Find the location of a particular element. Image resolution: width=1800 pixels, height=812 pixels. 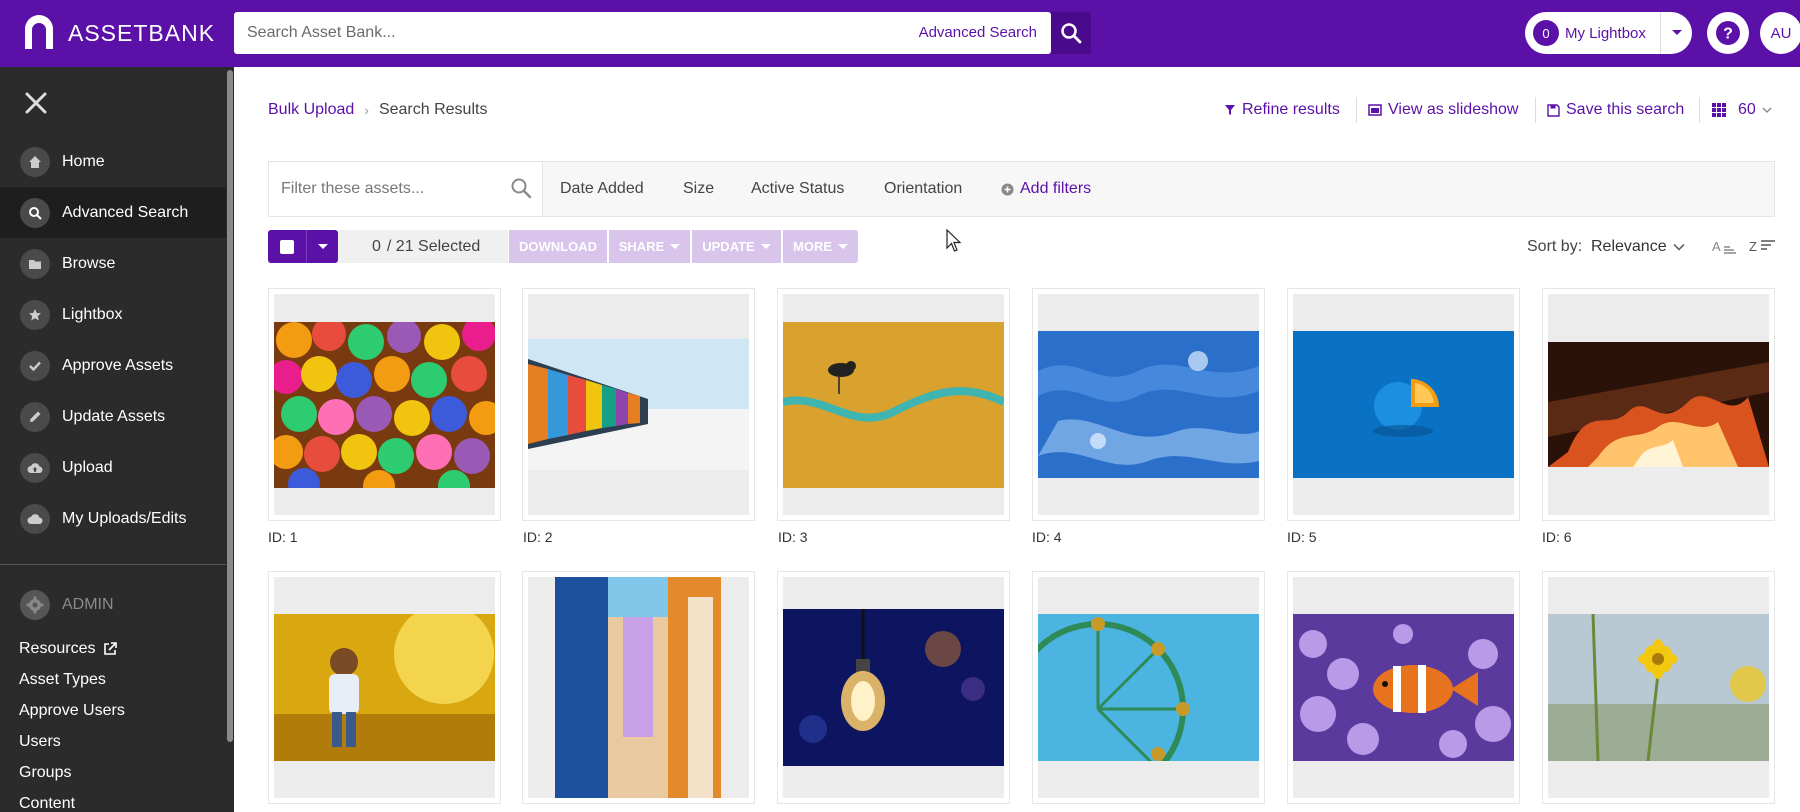

download-button: DOWNLOAD is located at coordinates (558, 246).